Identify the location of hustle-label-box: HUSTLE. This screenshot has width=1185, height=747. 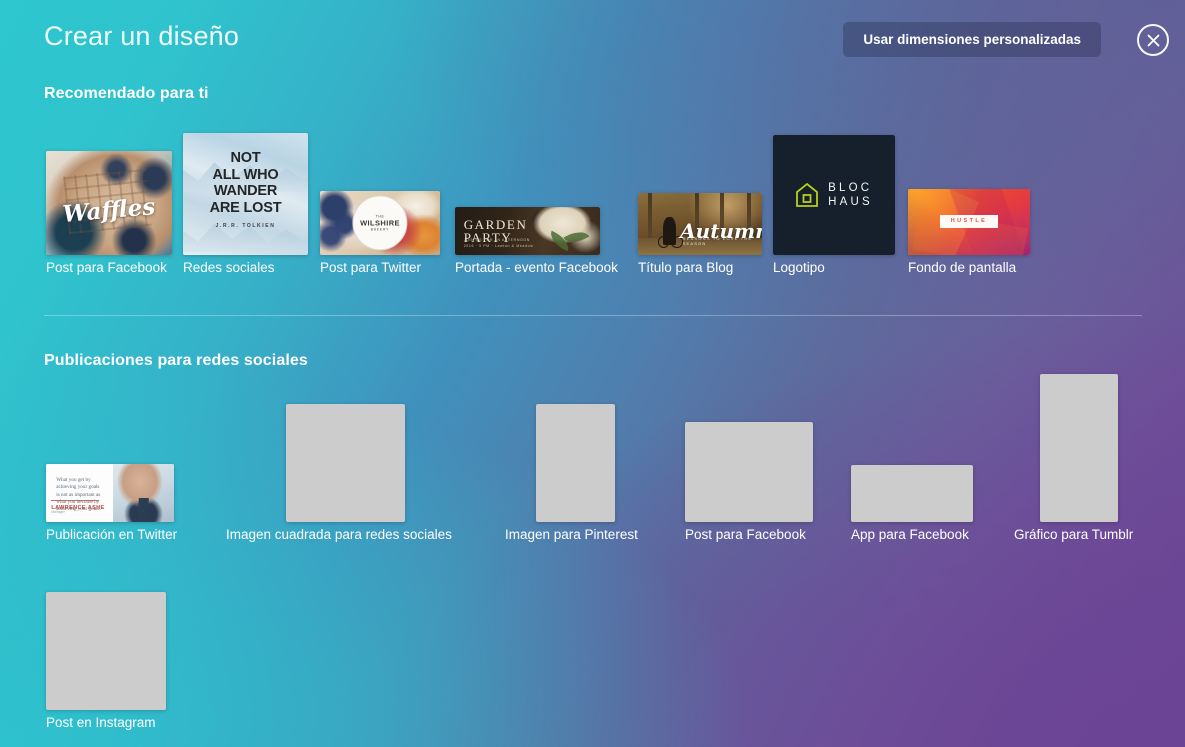
(969, 221).